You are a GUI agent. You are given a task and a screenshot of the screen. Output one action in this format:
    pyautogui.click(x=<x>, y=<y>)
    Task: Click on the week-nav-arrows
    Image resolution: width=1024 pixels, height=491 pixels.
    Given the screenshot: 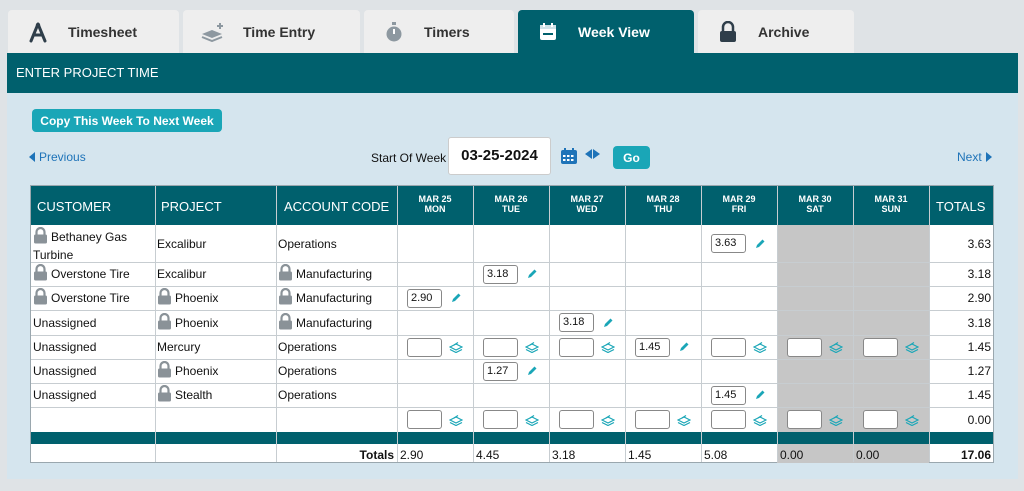 What is the action you would take?
    pyautogui.click(x=592, y=154)
    